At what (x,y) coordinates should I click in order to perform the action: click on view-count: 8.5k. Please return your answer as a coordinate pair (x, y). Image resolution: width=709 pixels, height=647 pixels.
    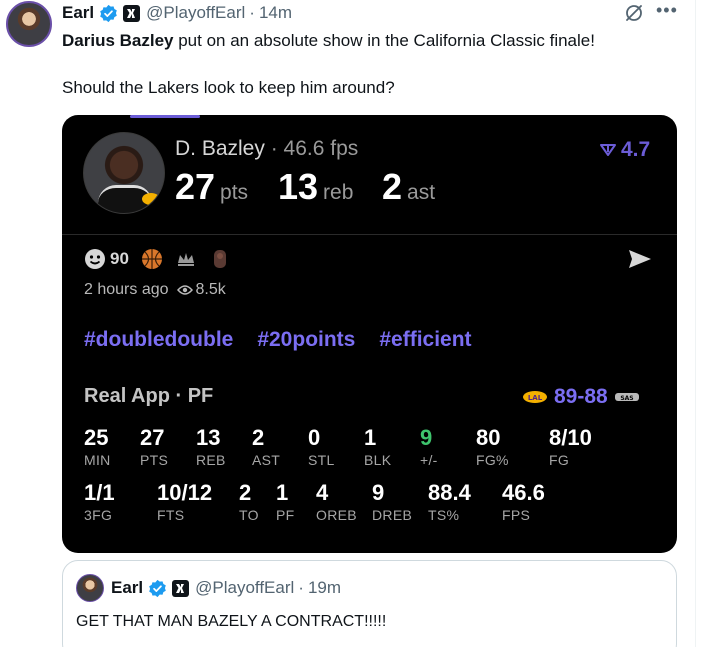
    Looking at the image, I should click on (210, 289).